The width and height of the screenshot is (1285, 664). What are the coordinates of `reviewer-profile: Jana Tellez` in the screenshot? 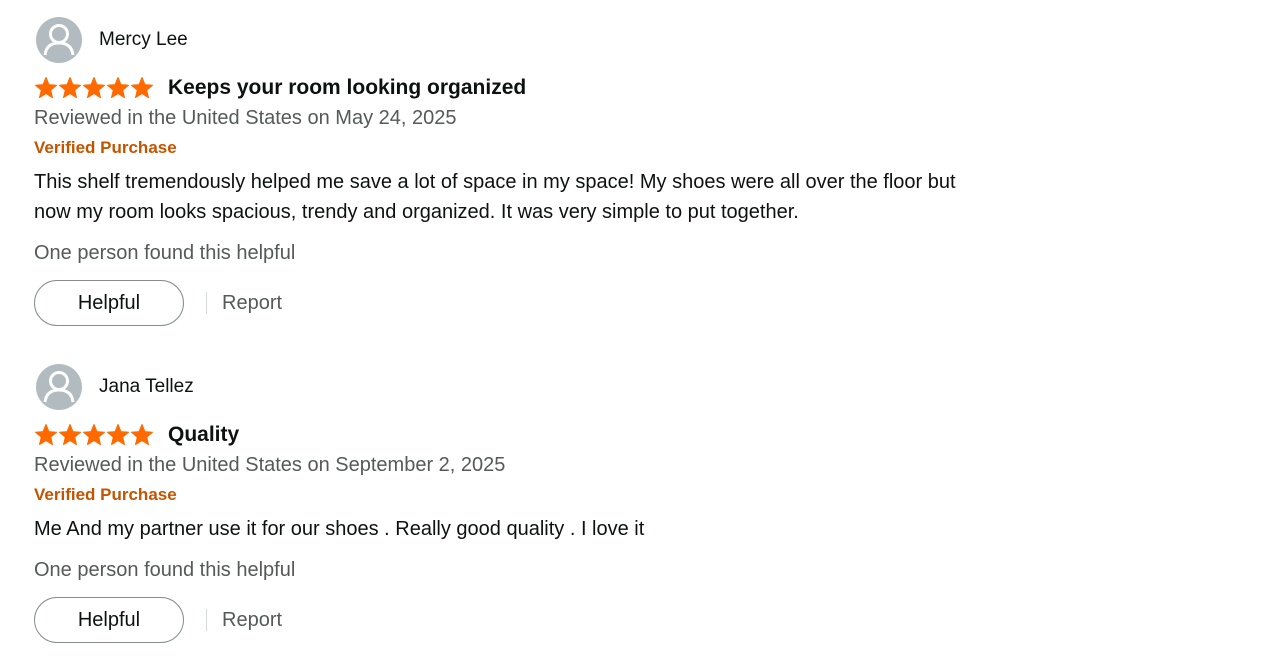 It's located at (534, 387).